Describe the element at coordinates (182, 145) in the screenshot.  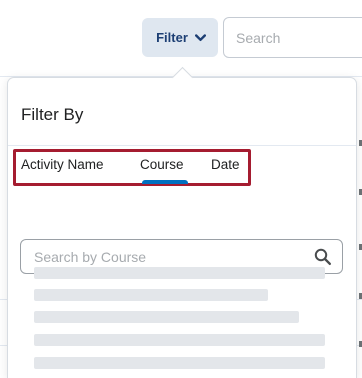
I see `dropdown-divider` at that location.